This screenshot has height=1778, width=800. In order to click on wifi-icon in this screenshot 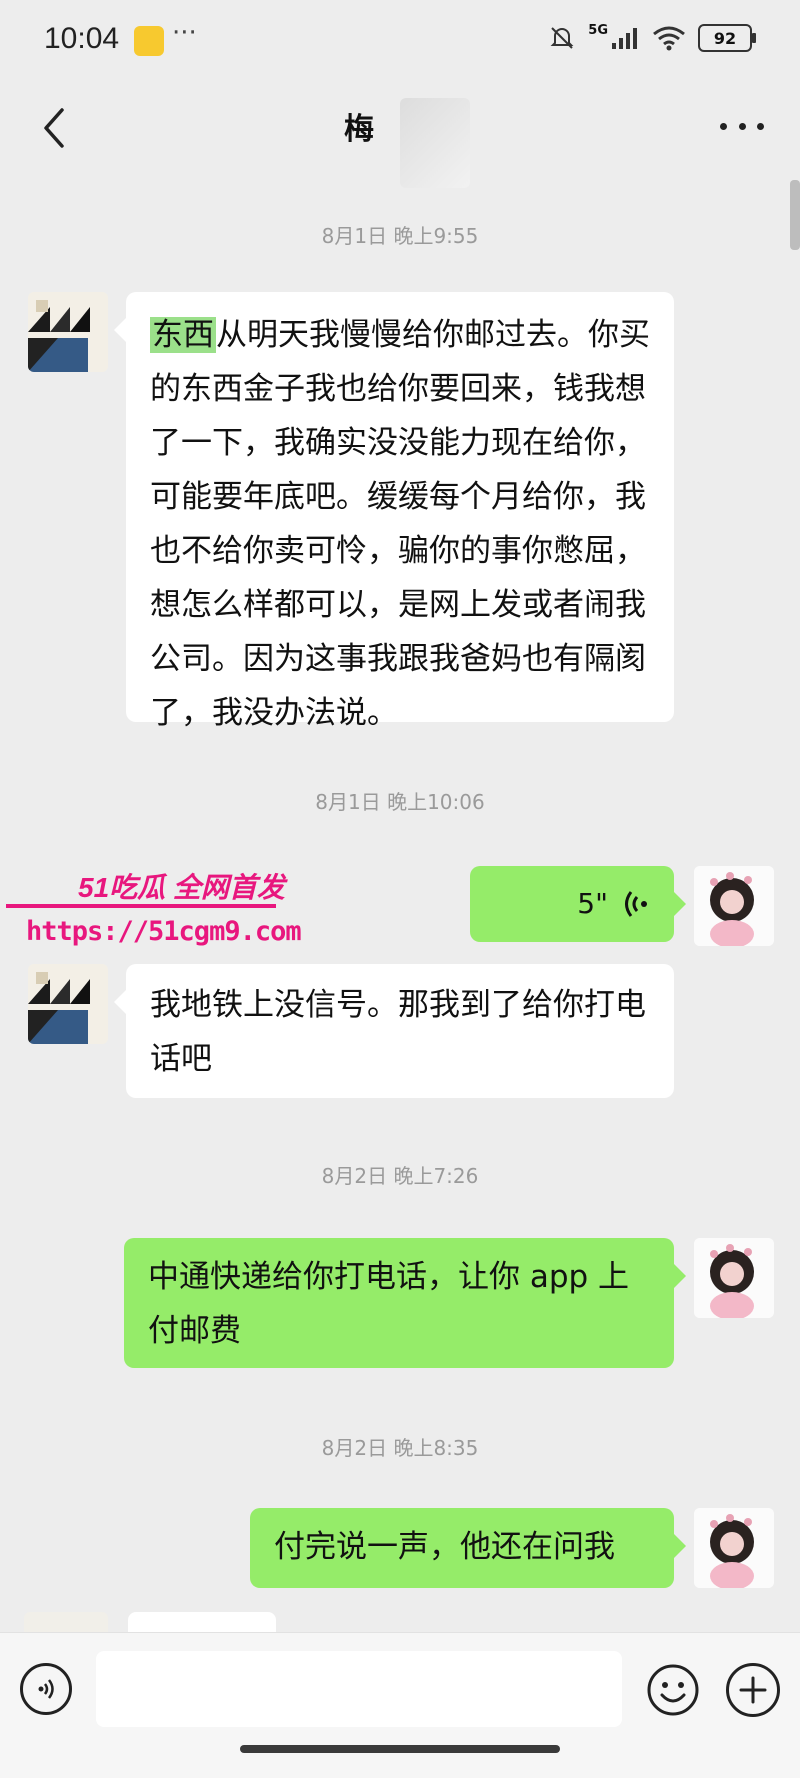, I will do `click(669, 38)`.